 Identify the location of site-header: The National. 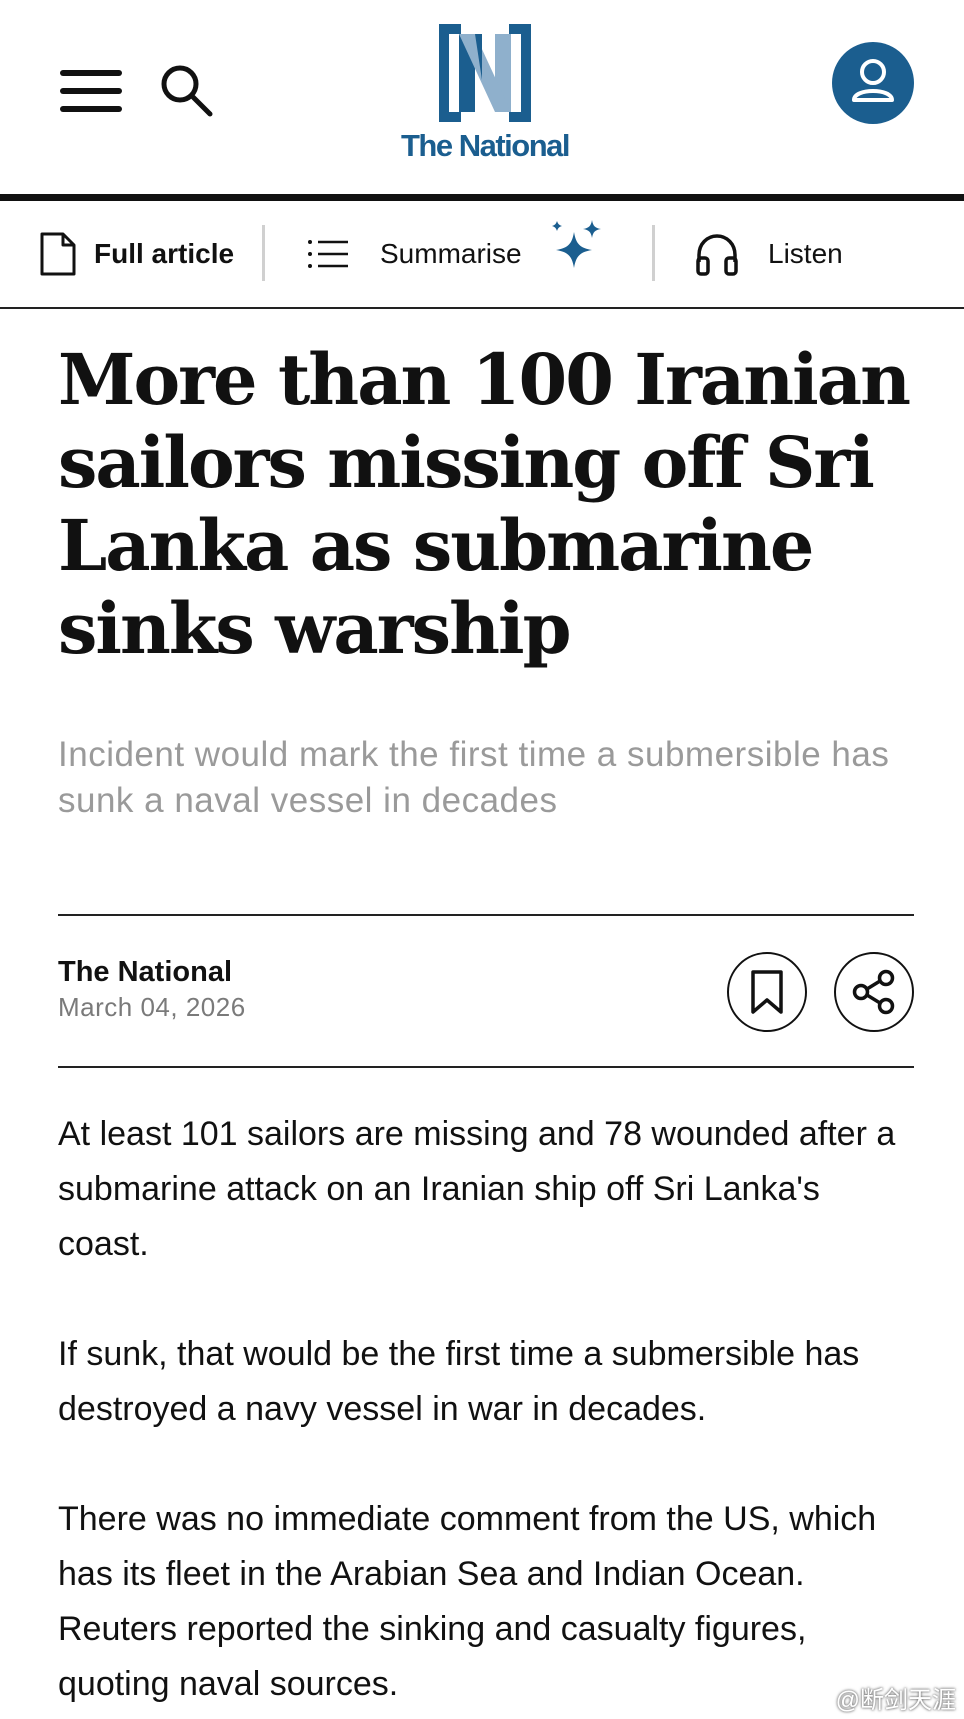
(482, 100).